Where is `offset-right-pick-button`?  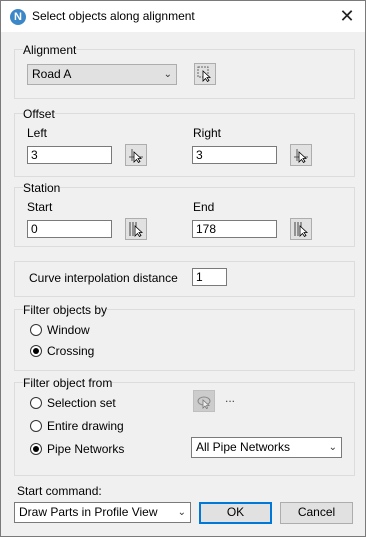 offset-right-pick-button is located at coordinates (301, 155).